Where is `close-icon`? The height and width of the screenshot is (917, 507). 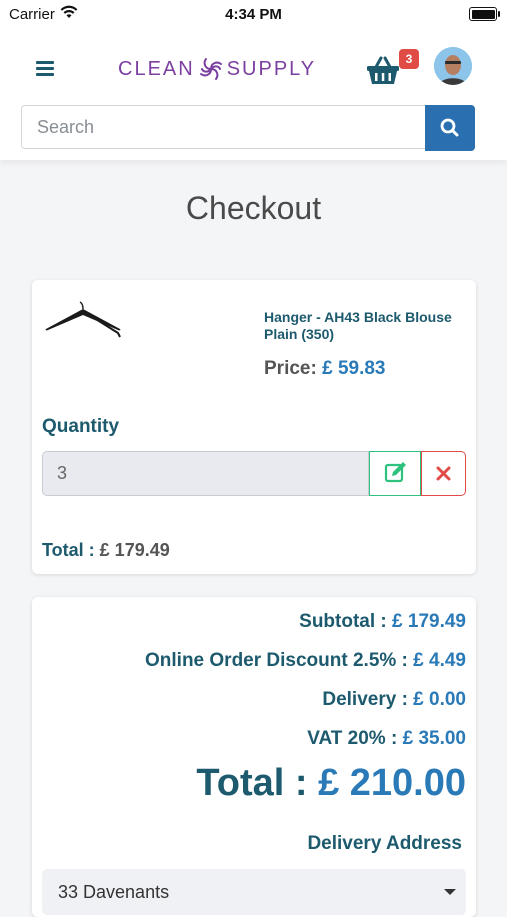 close-icon is located at coordinates (443, 473).